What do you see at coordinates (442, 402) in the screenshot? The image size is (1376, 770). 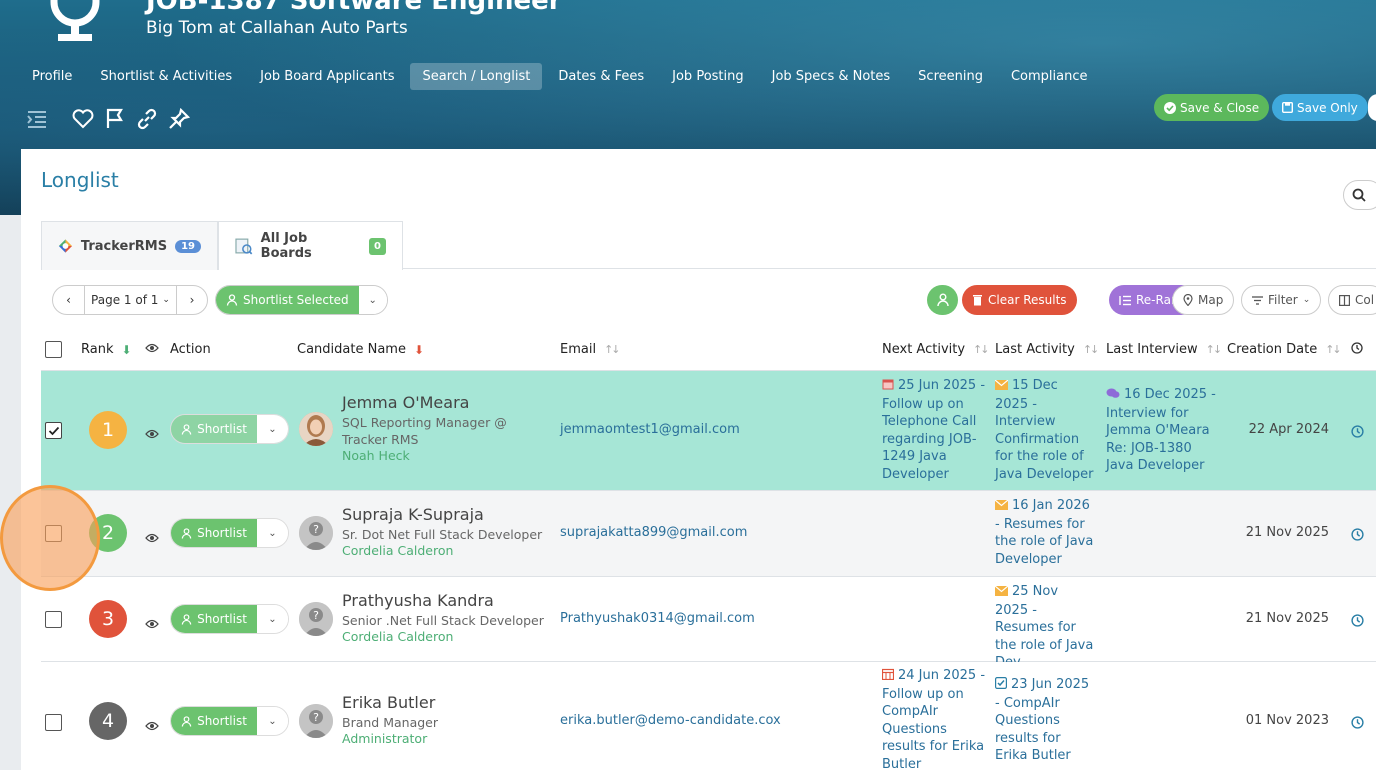 I see `candidate-name: Jemma O'Meara` at bounding box center [442, 402].